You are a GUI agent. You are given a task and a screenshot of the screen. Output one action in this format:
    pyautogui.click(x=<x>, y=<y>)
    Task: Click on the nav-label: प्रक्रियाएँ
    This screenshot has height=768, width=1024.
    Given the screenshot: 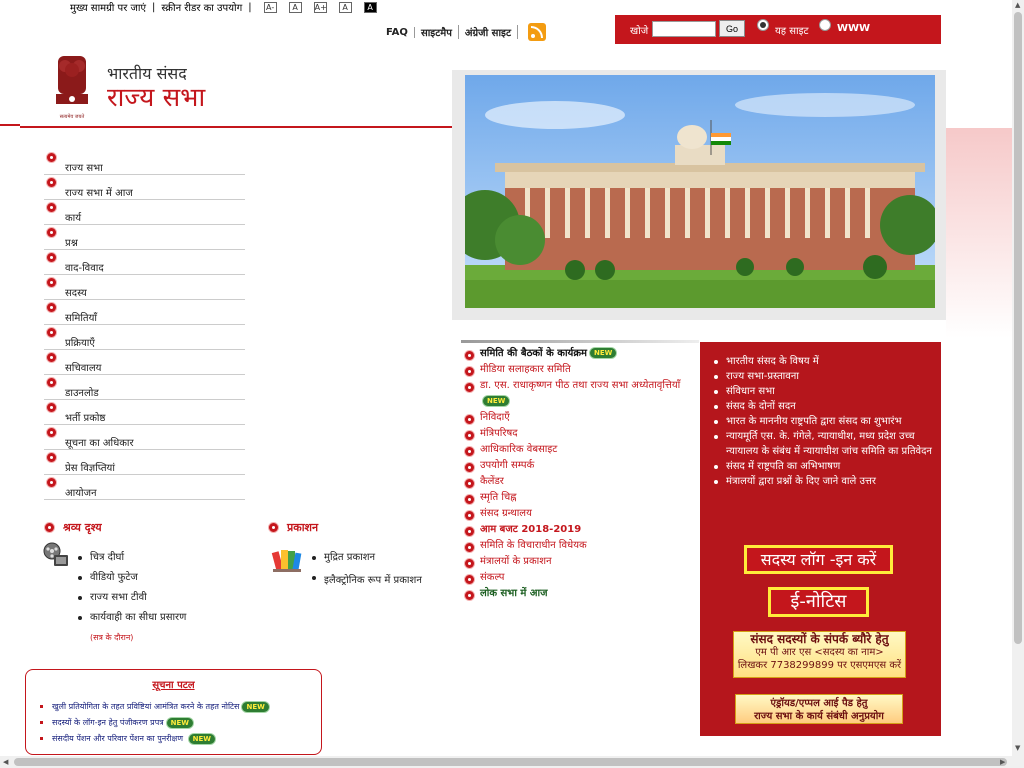 What is the action you would take?
    pyautogui.click(x=80, y=343)
    